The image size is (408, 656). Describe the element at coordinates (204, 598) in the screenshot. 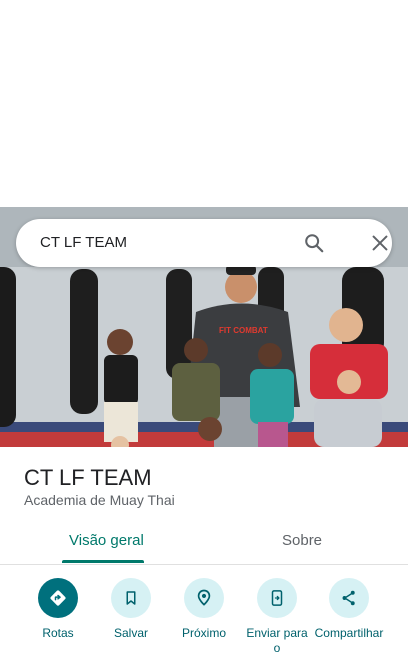

I see `nearby-icon` at that location.